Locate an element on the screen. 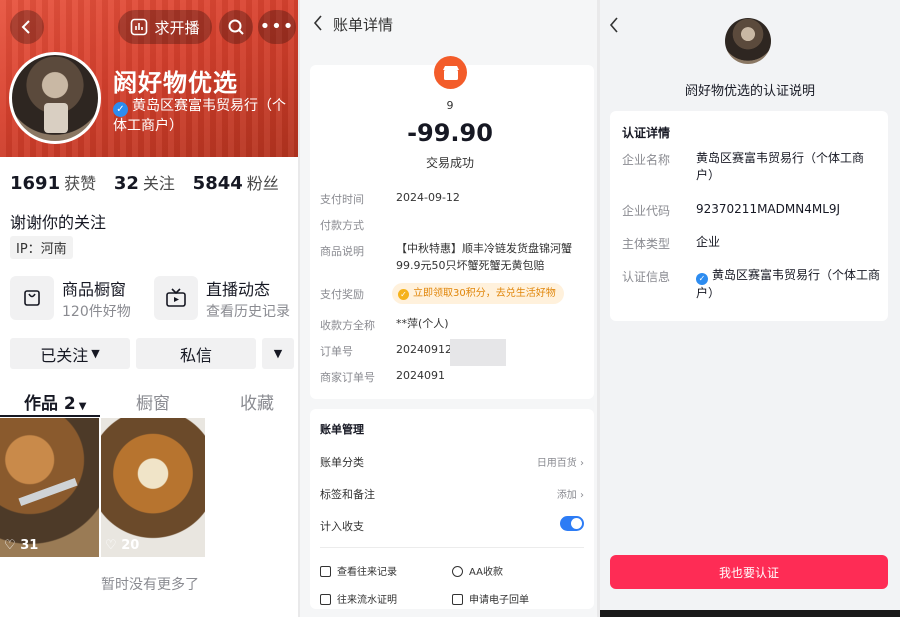  request-live-label: 求开播 is located at coordinates (177, 27).